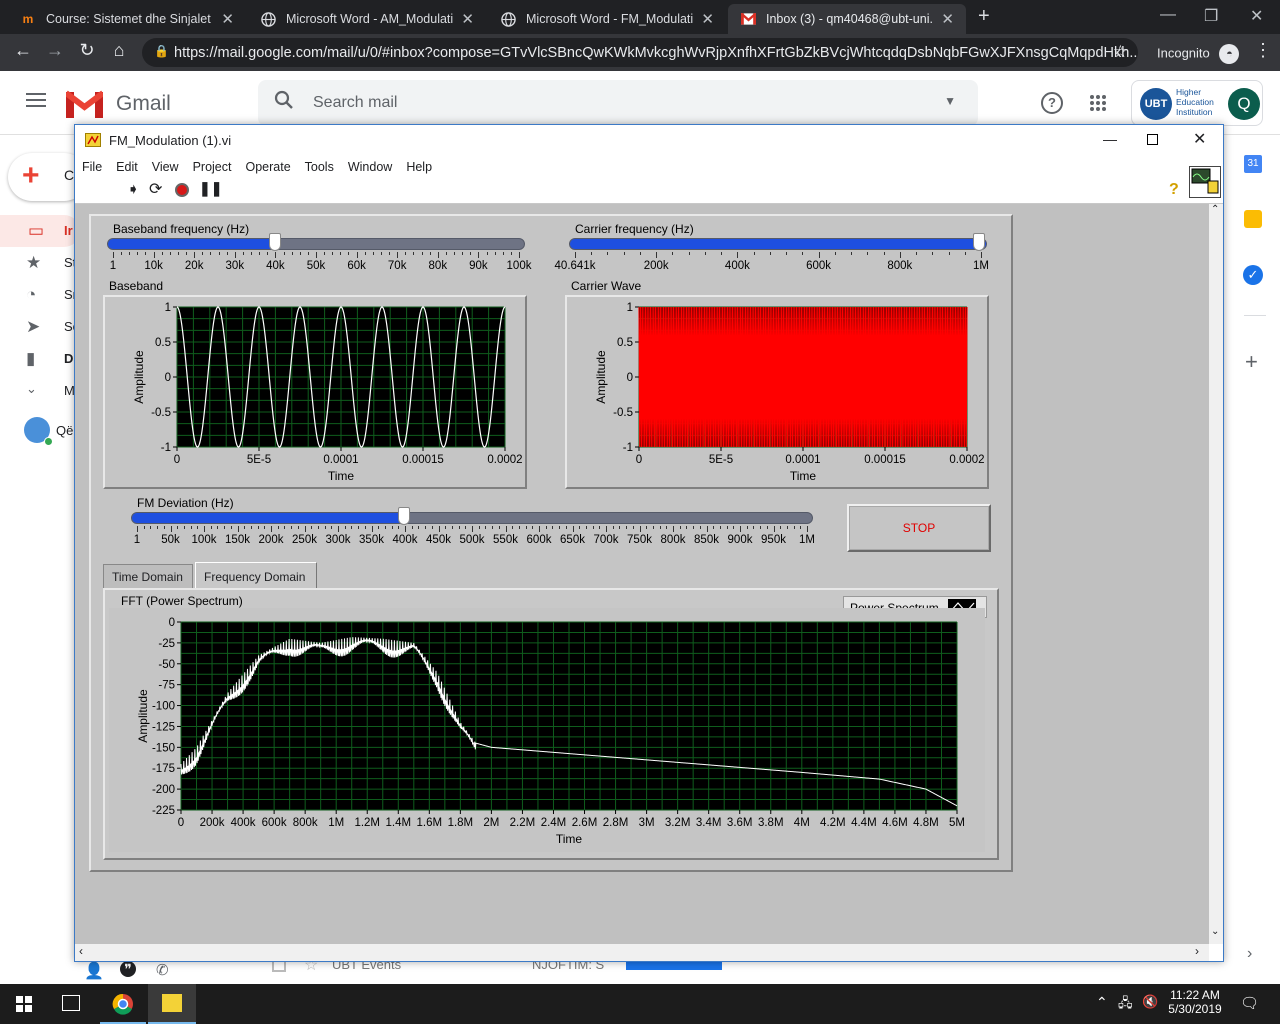 This screenshot has height=1024, width=1280. What do you see at coordinates (210, 188) in the screenshot?
I see `pause-icon: ❚❚` at bounding box center [210, 188].